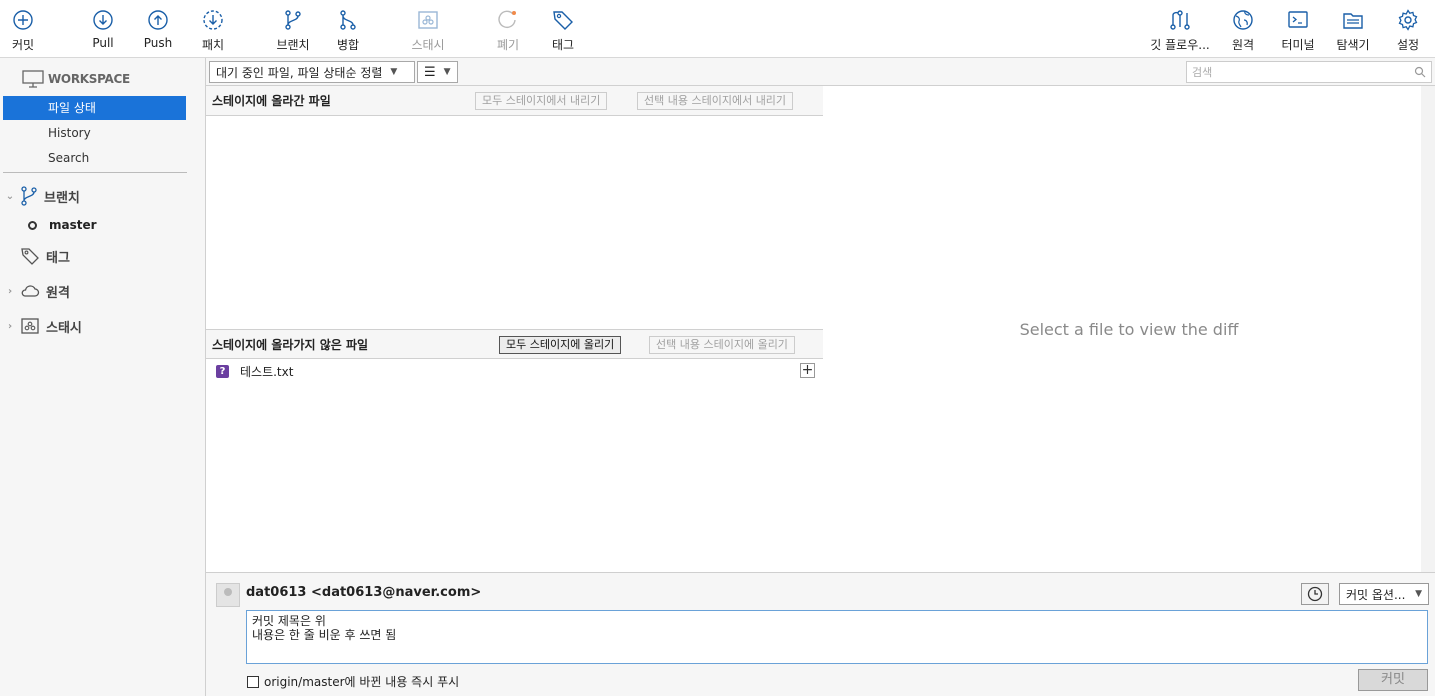 Image resolution: width=1435 pixels, height=696 pixels. I want to click on file-row: ? 테스트.txt +, so click(514, 371).